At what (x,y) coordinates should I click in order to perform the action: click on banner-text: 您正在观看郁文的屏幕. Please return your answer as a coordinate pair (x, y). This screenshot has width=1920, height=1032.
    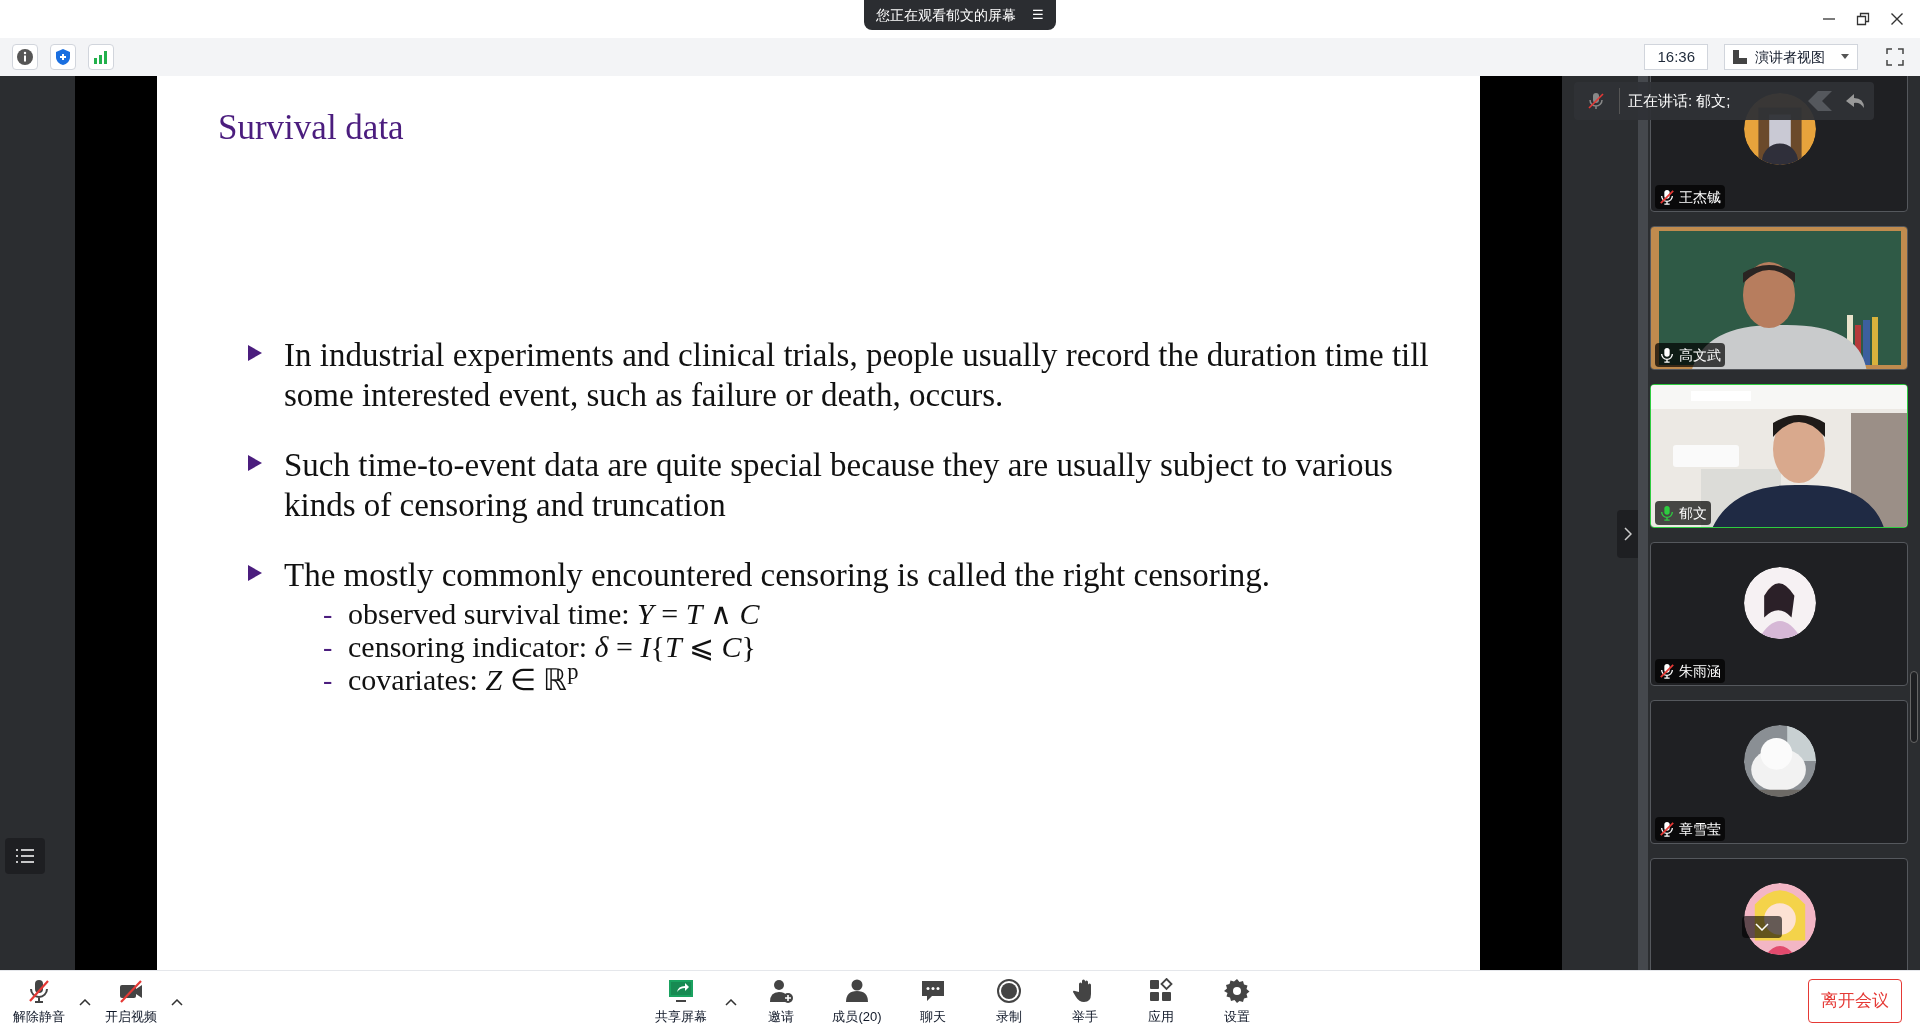
    Looking at the image, I should click on (946, 15).